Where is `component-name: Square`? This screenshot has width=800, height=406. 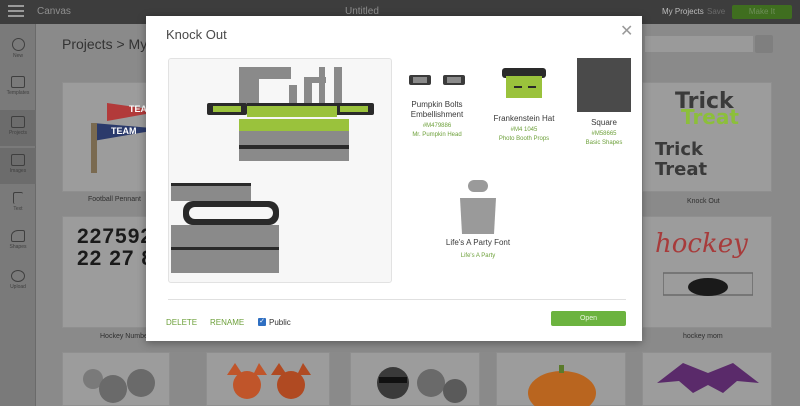
component-name: Square is located at coordinates (604, 122).